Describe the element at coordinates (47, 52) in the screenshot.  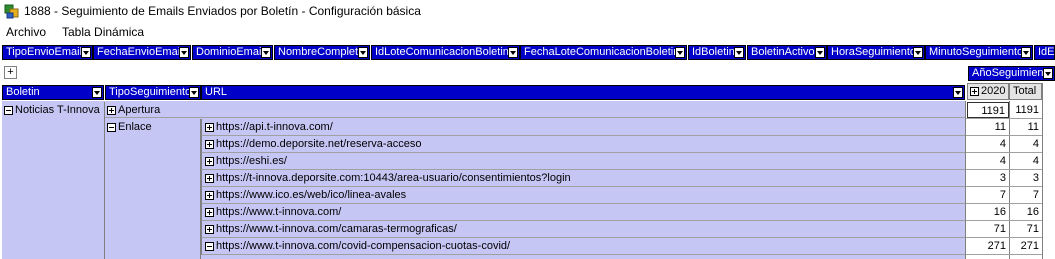
I see `filter-field-tipoenvioemail: TipoEnvioEmail` at that location.